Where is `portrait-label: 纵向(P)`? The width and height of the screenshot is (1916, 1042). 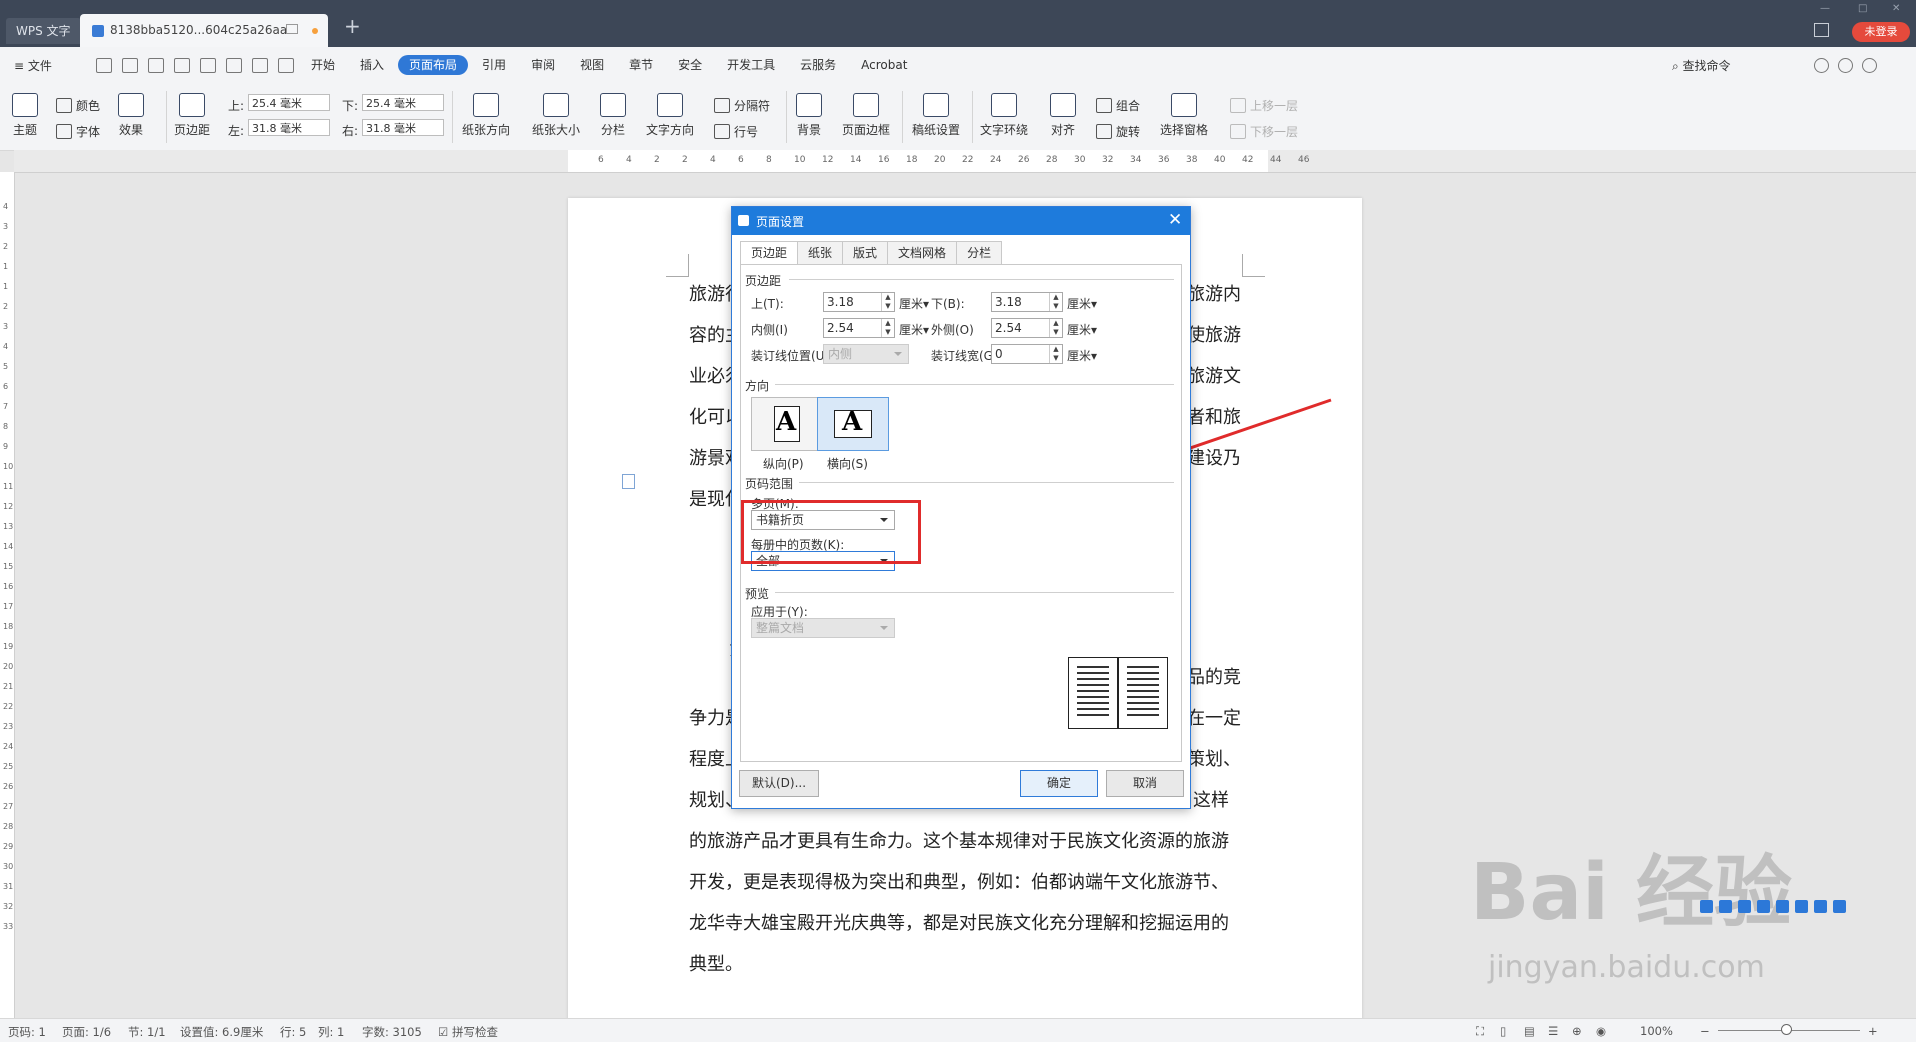
portrait-label: 纵向(P) is located at coordinates (783, 464).